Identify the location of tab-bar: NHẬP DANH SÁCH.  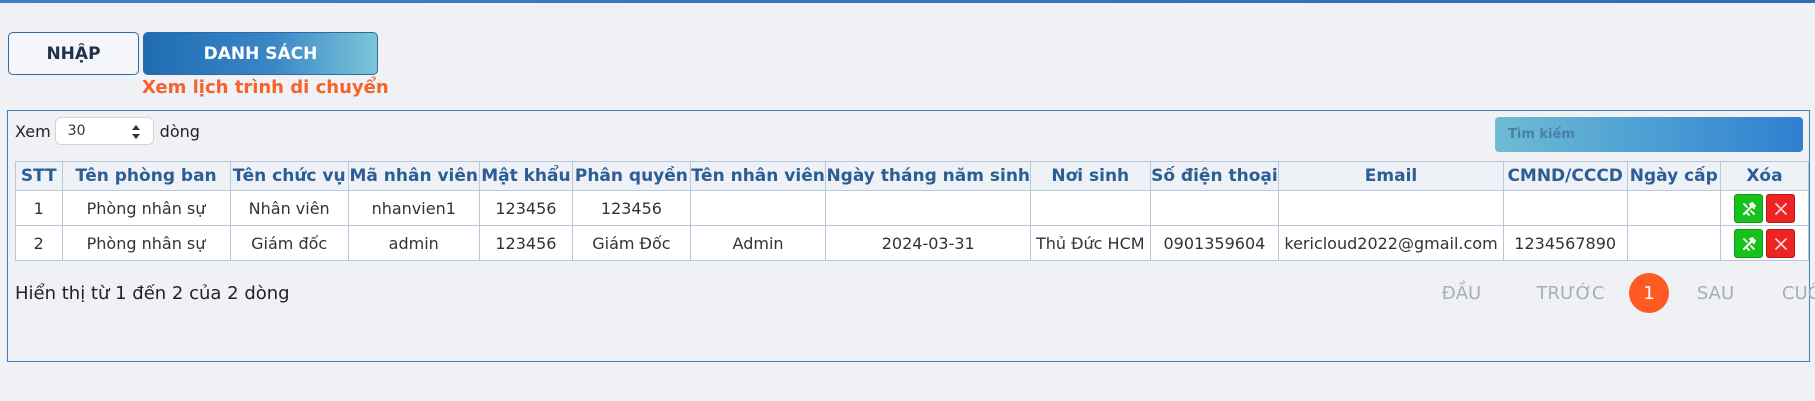
(193, 53).